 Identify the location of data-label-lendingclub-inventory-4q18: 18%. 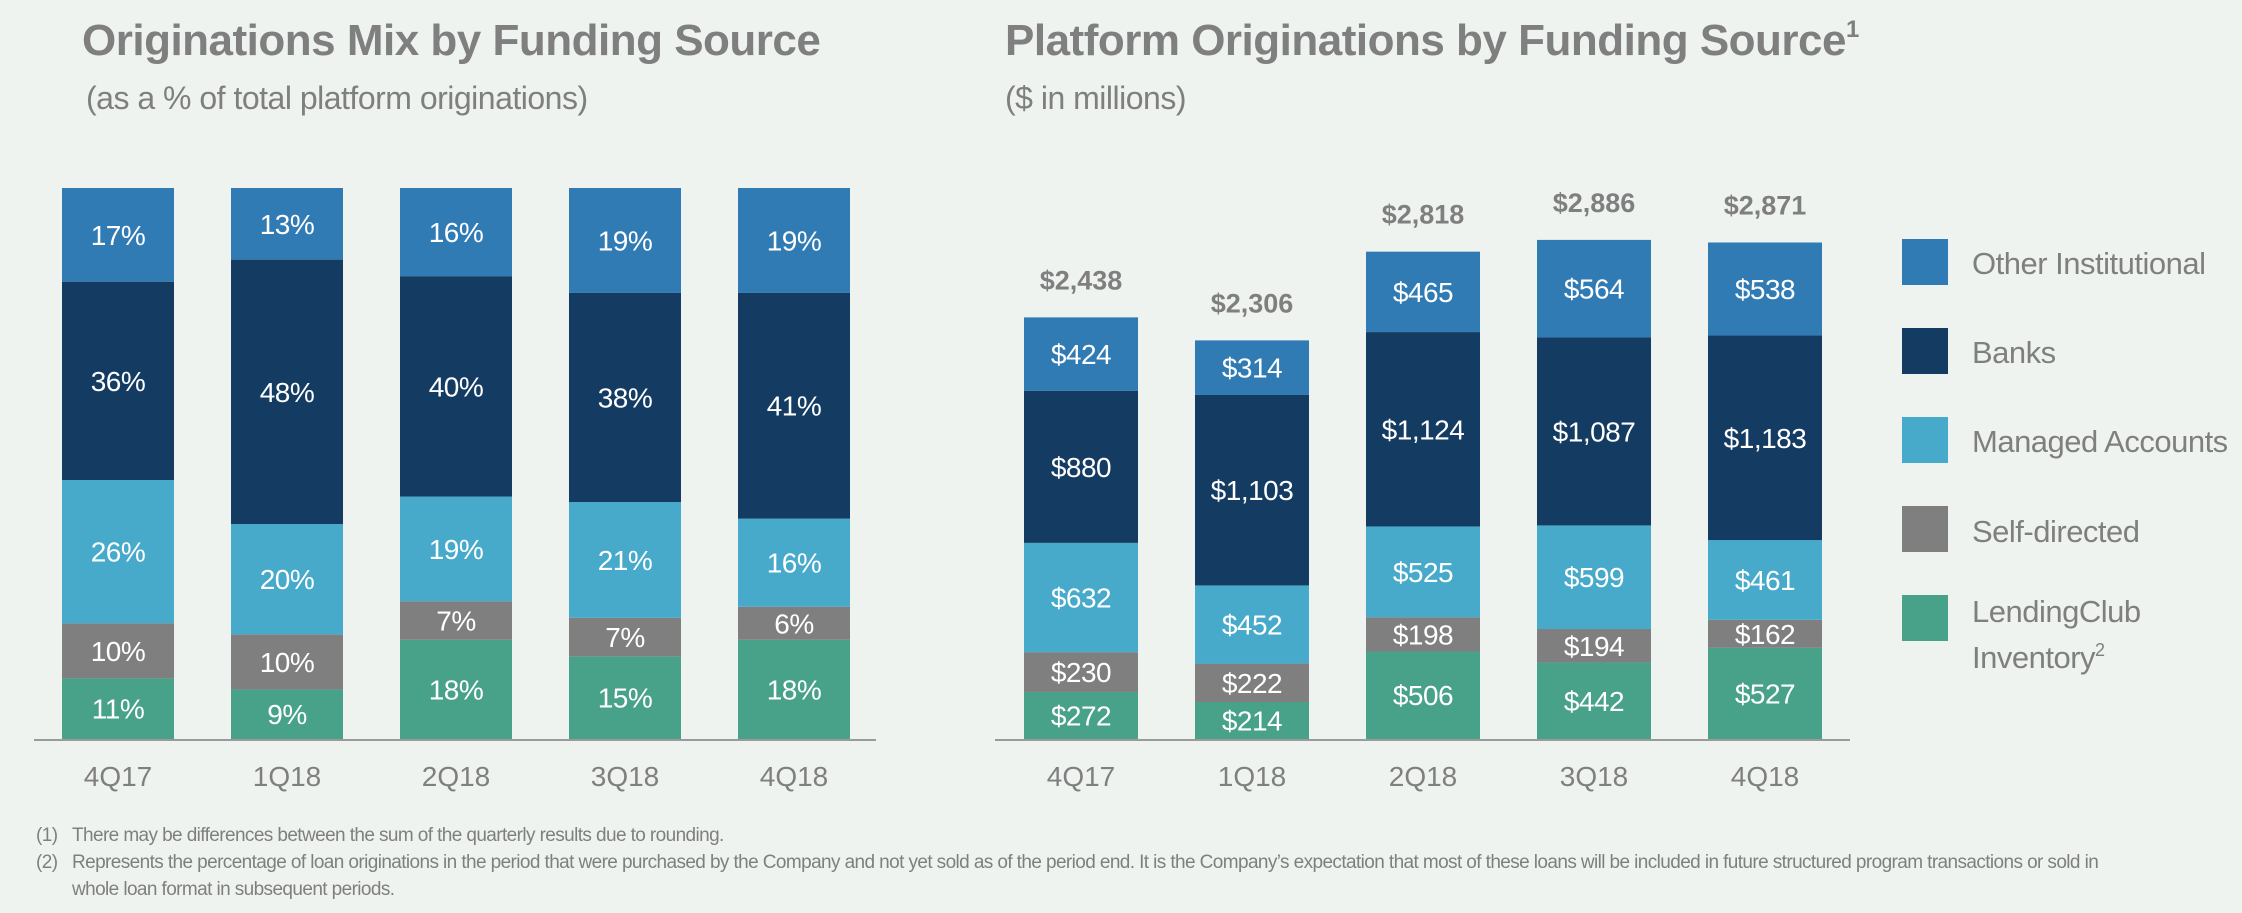
(794, 689).